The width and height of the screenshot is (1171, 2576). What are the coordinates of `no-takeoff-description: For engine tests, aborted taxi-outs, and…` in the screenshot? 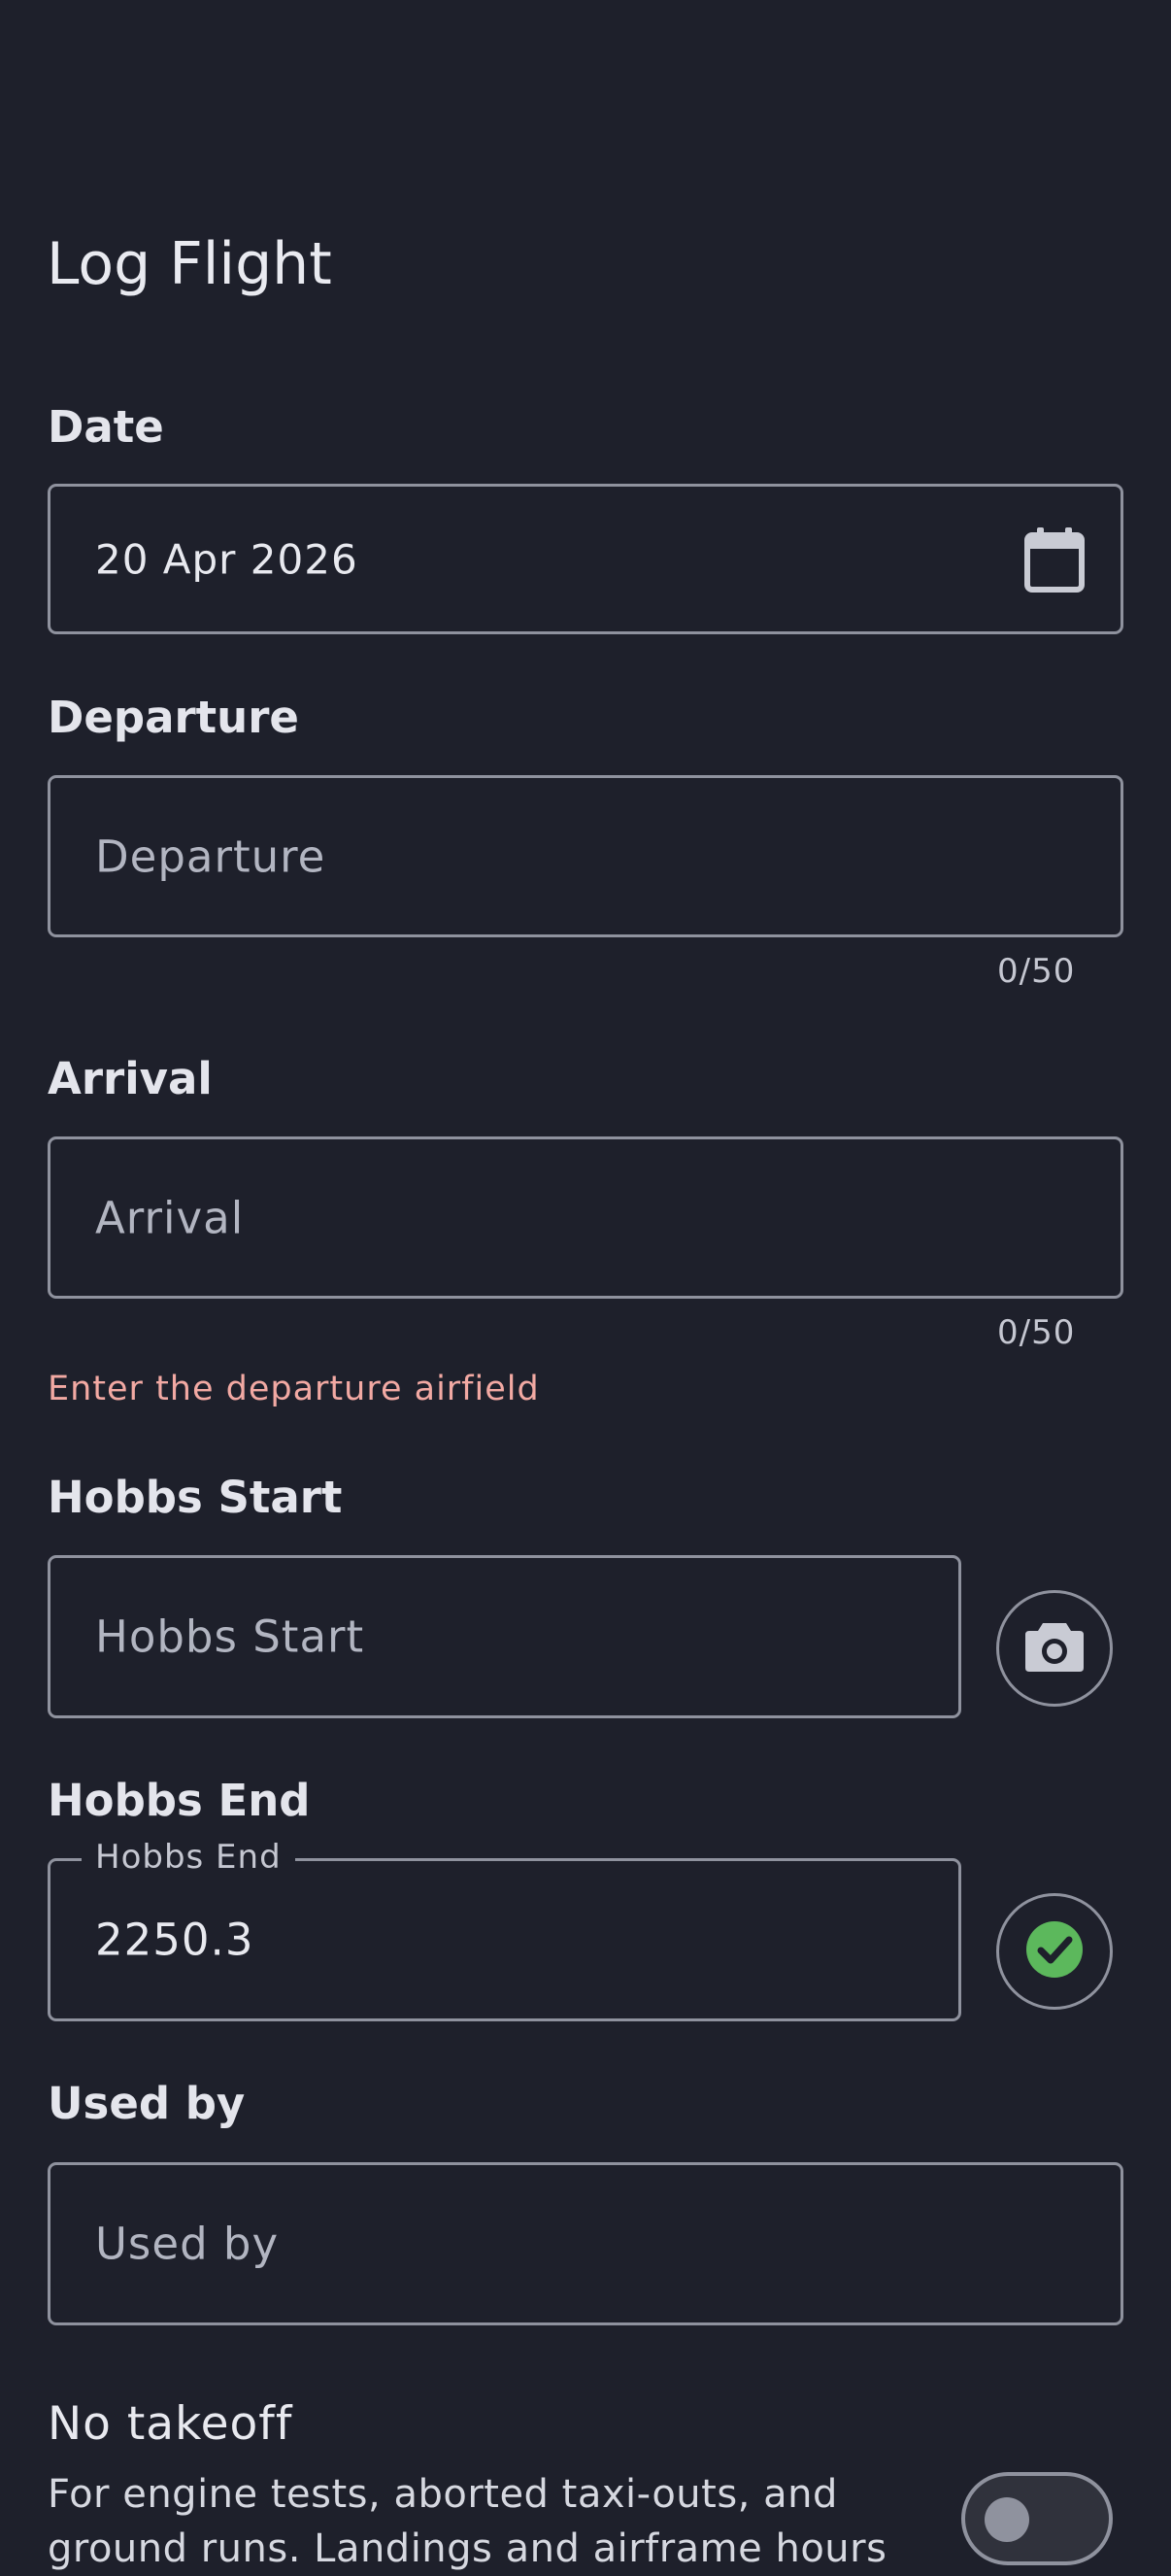 It's located at (467, 2521).